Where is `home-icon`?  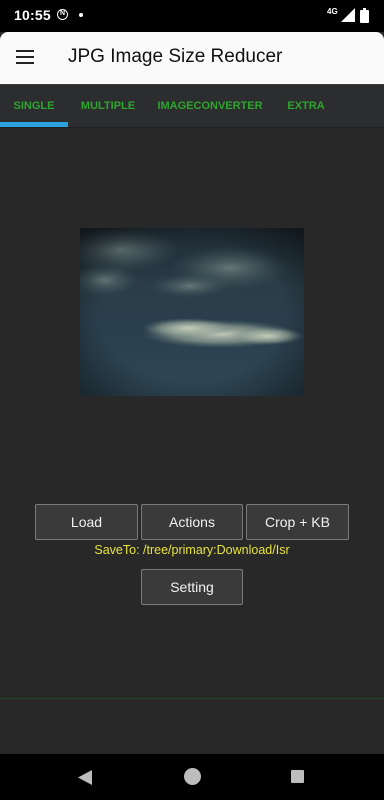
home-icon is located at coordinates (192, 776).